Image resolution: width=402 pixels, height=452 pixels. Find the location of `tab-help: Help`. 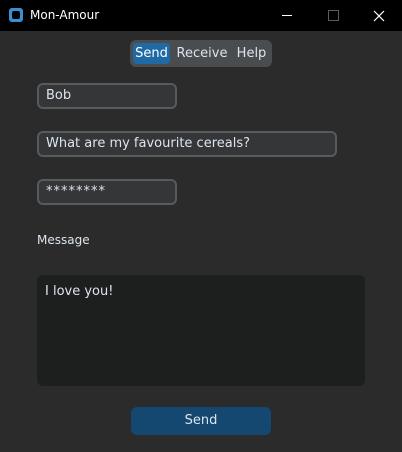

tab-help: Help is located at coordinates (251, 53).